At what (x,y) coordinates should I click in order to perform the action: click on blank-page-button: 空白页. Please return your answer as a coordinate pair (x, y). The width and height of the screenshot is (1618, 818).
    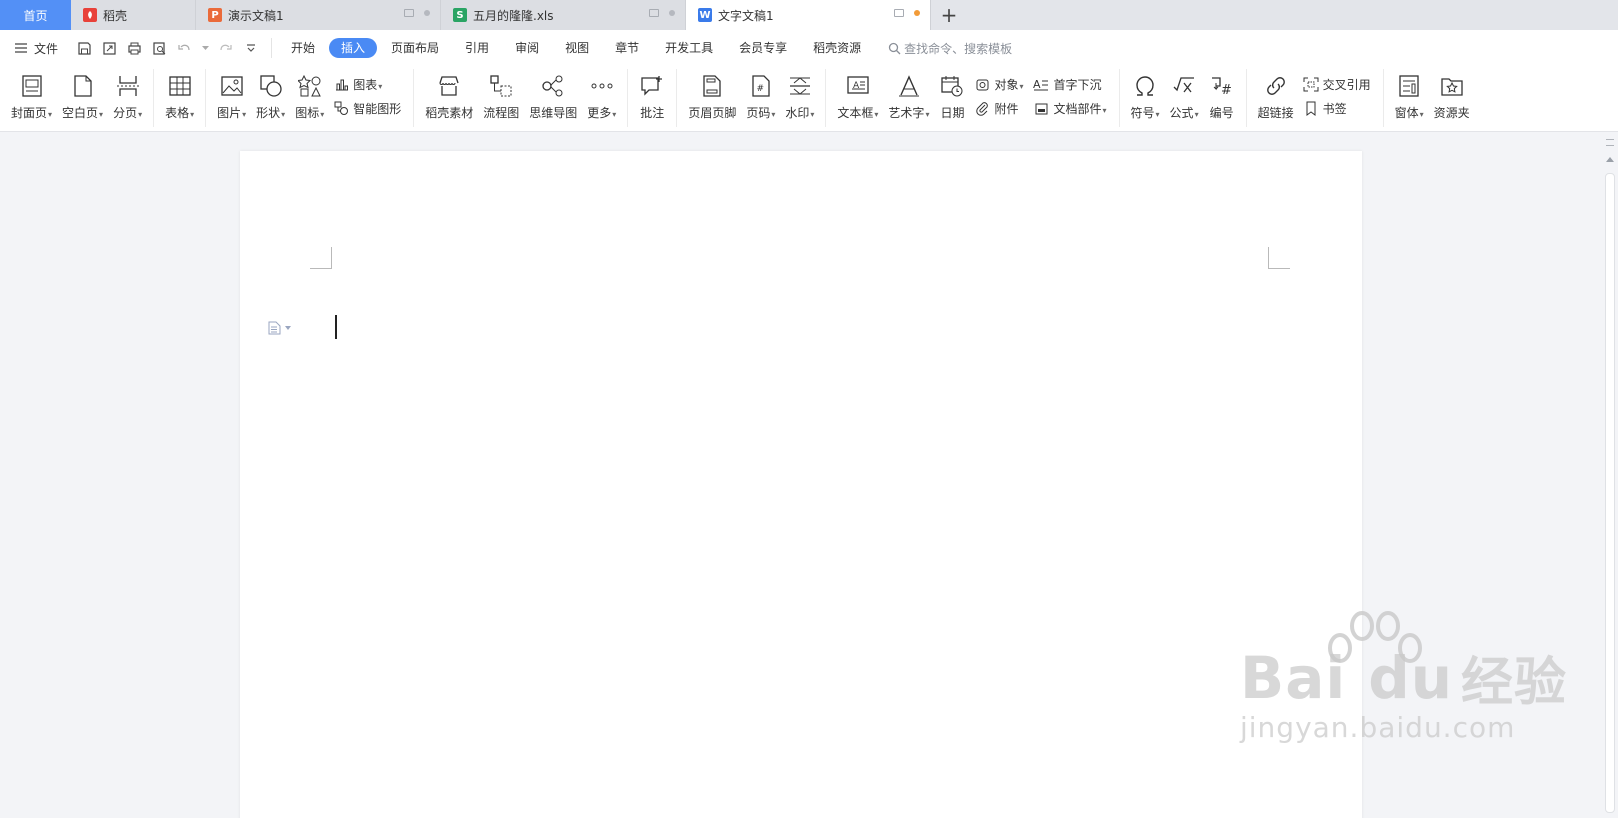
    Looking at the image, I should click on (82, 97).